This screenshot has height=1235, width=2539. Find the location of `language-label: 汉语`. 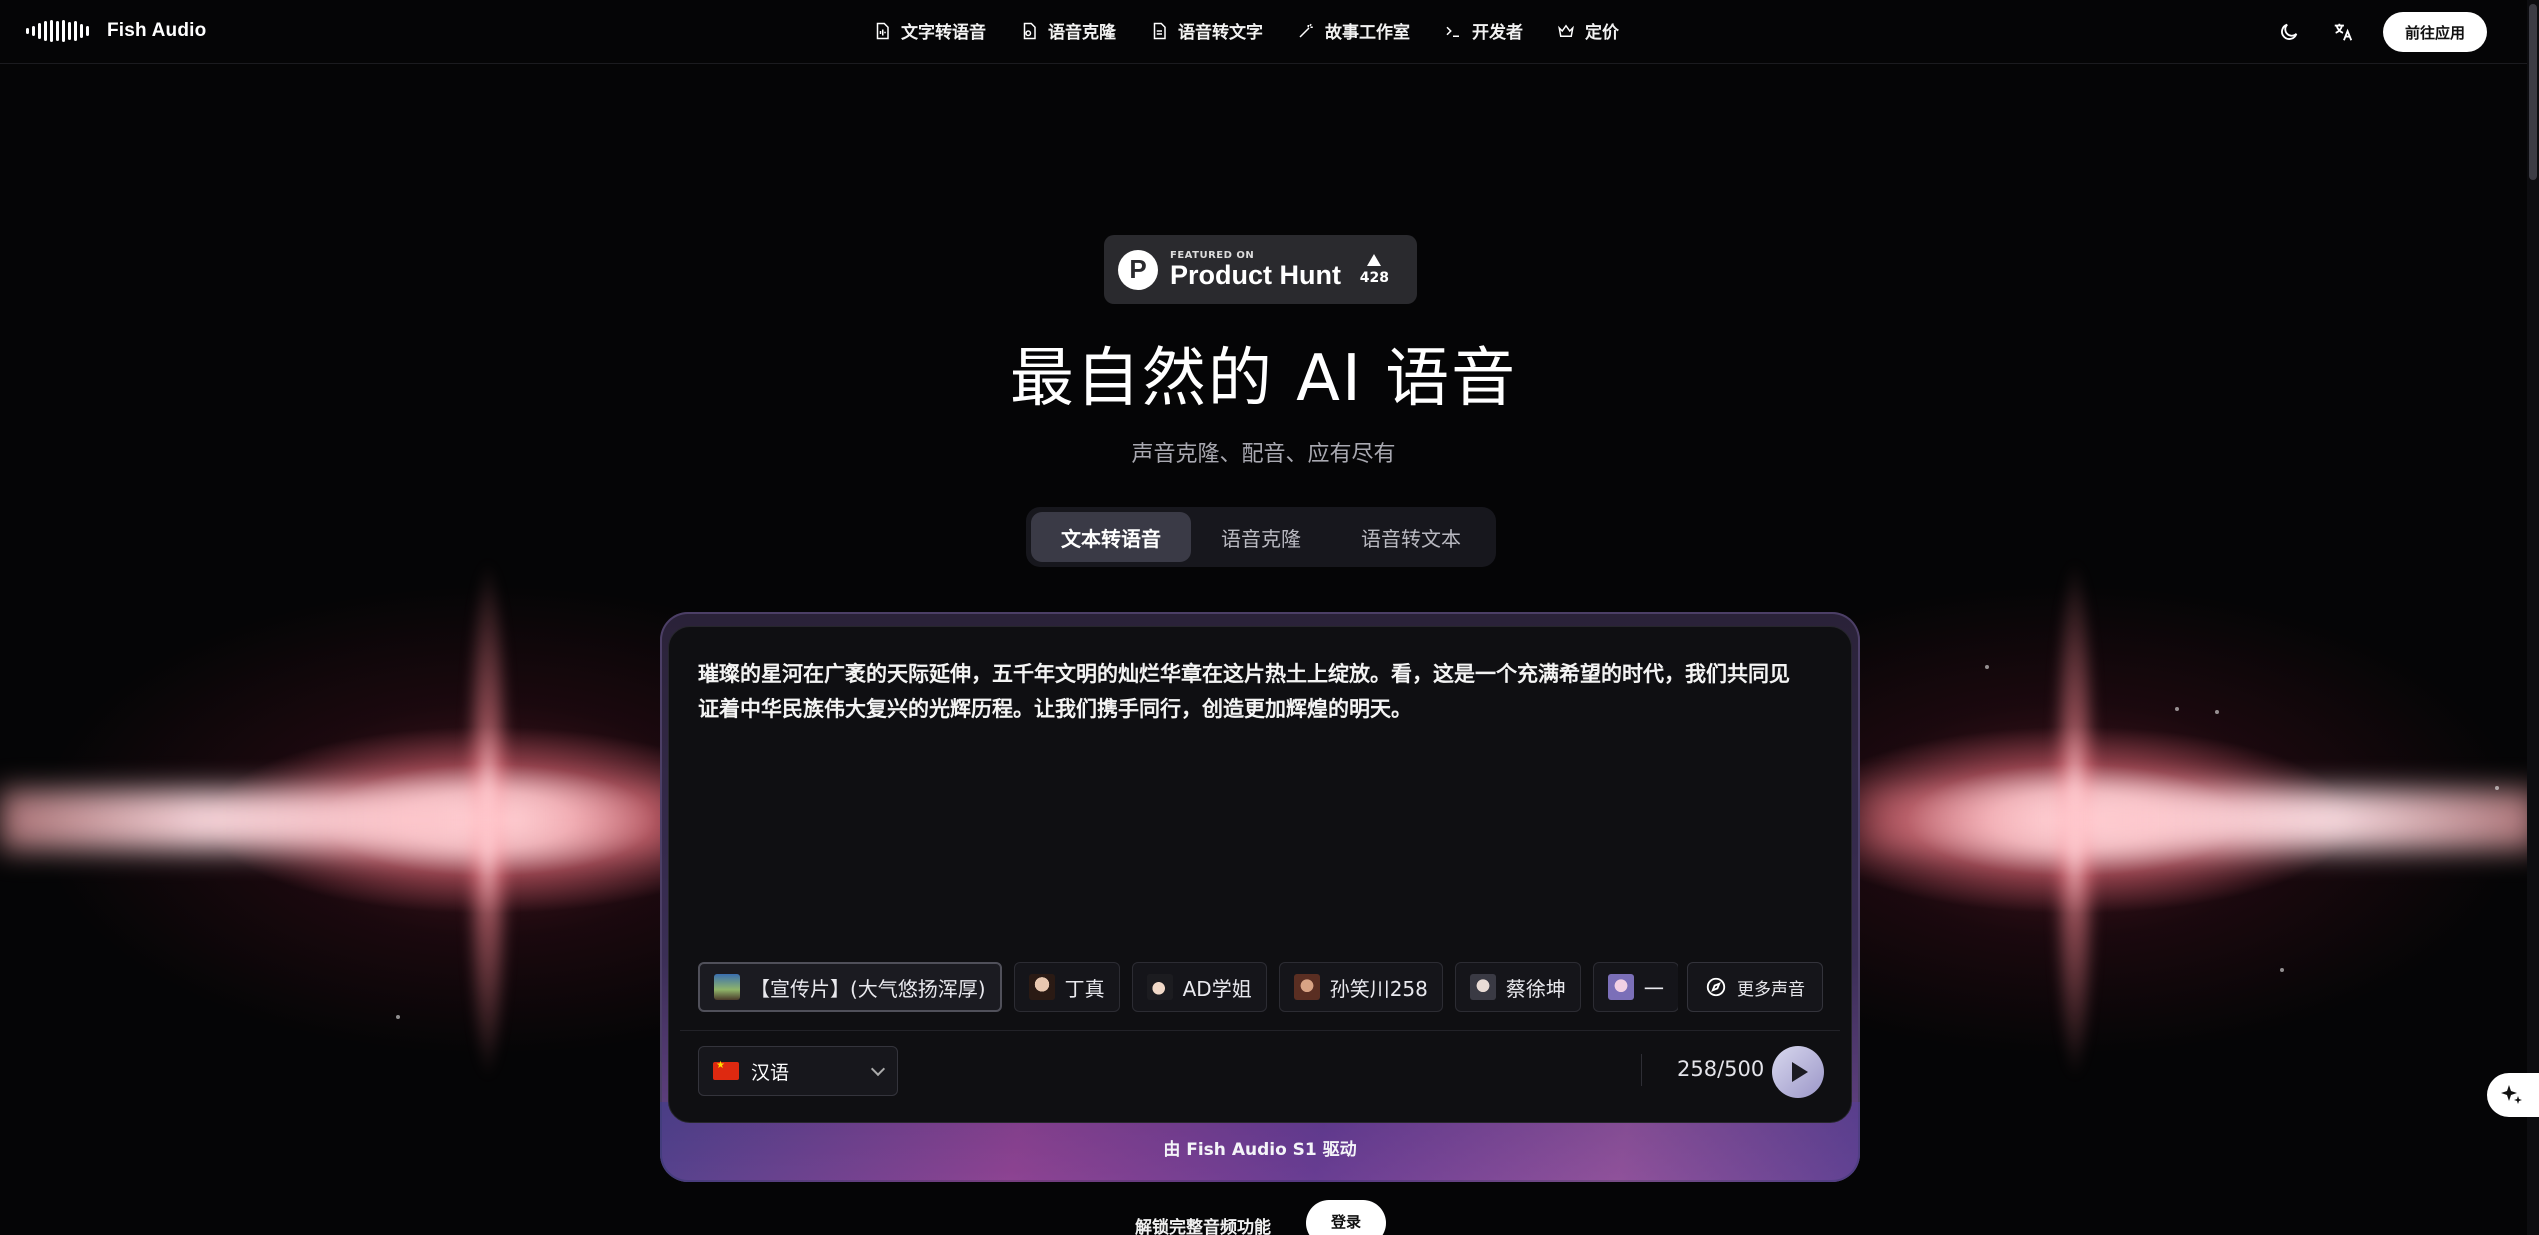

language-label: 汉语 is located at coordinates (770, 1072).